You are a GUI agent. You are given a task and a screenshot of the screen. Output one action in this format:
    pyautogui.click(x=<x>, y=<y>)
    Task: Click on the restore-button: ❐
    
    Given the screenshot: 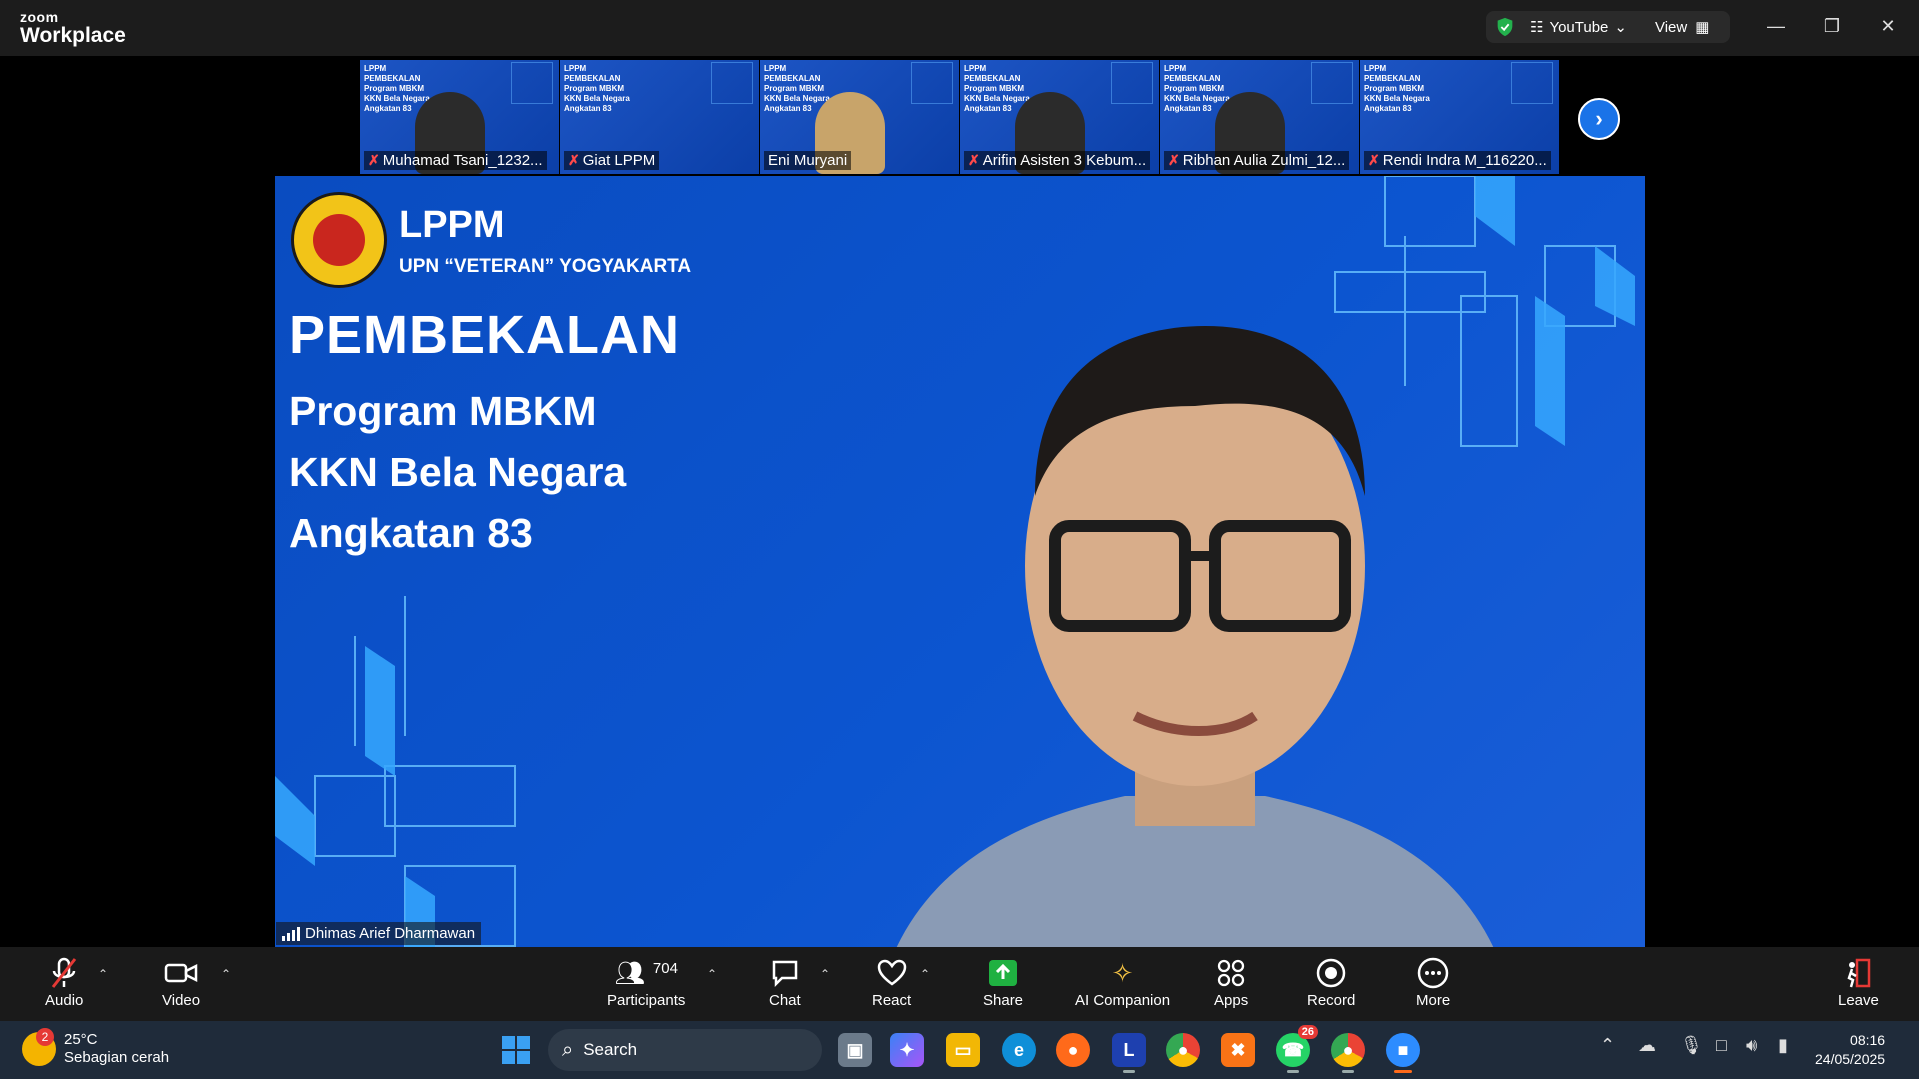 What is the action you would take?
    pyautogui.click(x=1832, y=26)
    